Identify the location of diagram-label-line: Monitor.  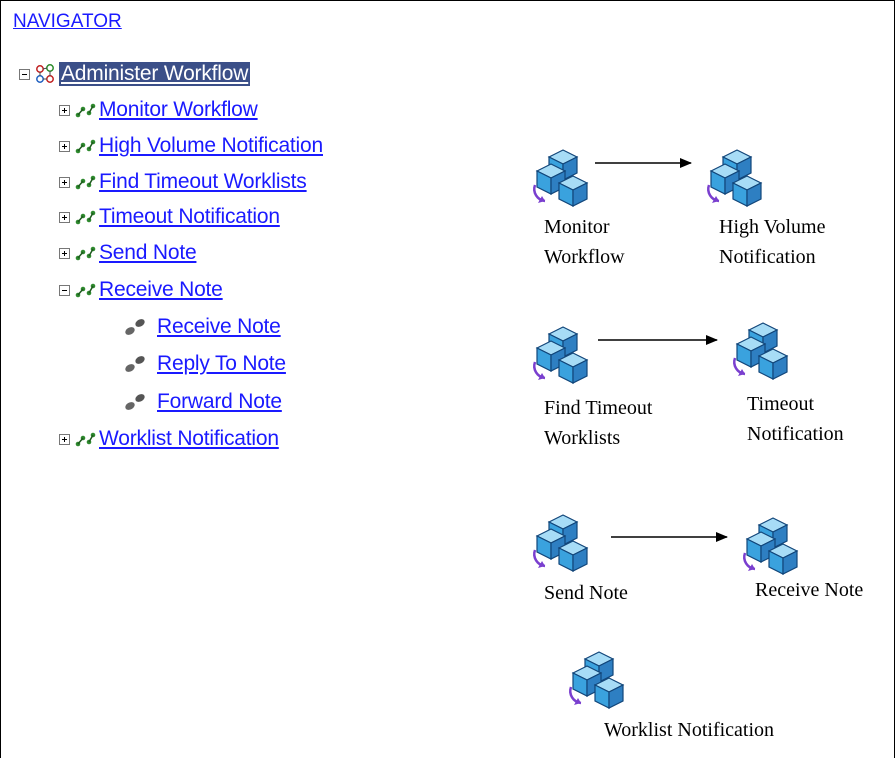
(577, 227).